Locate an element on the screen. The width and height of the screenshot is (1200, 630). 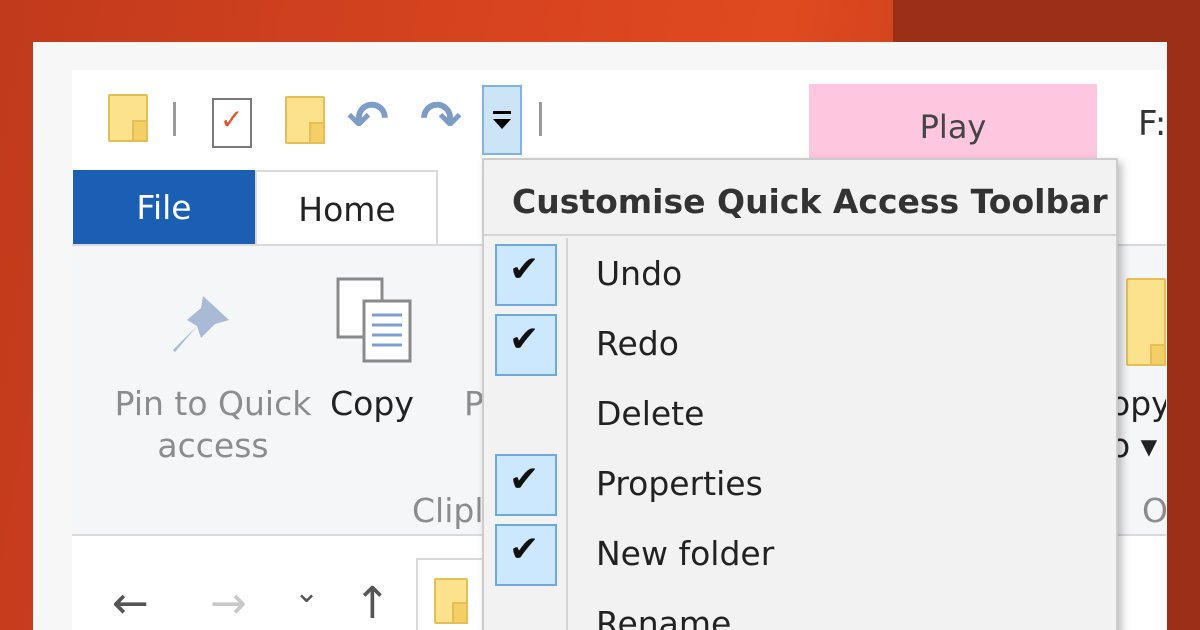
menu-bar-icon is located at coordinates (502, 112).